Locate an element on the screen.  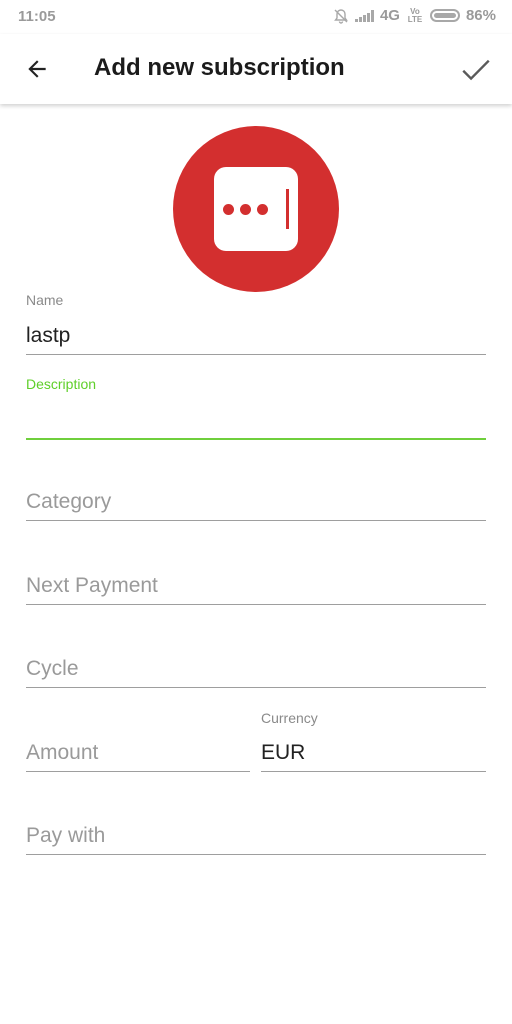
save-button is located at coordinates (476, 70).